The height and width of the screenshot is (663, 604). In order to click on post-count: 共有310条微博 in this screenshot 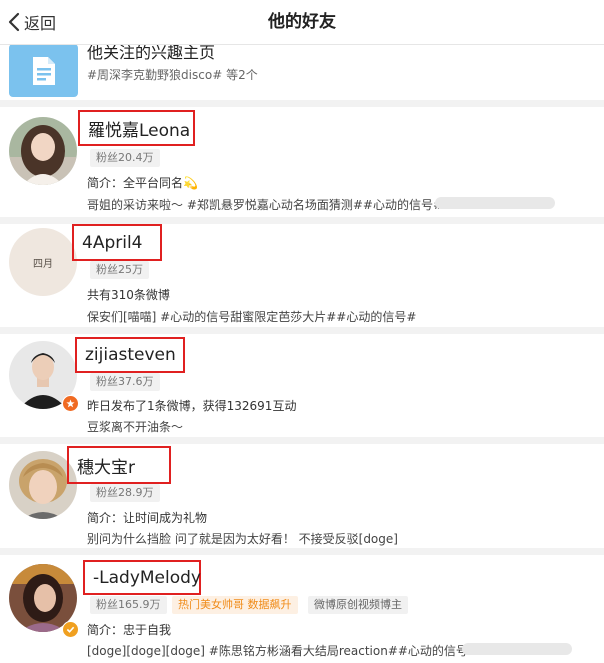, I will do `click(128, 295)`.